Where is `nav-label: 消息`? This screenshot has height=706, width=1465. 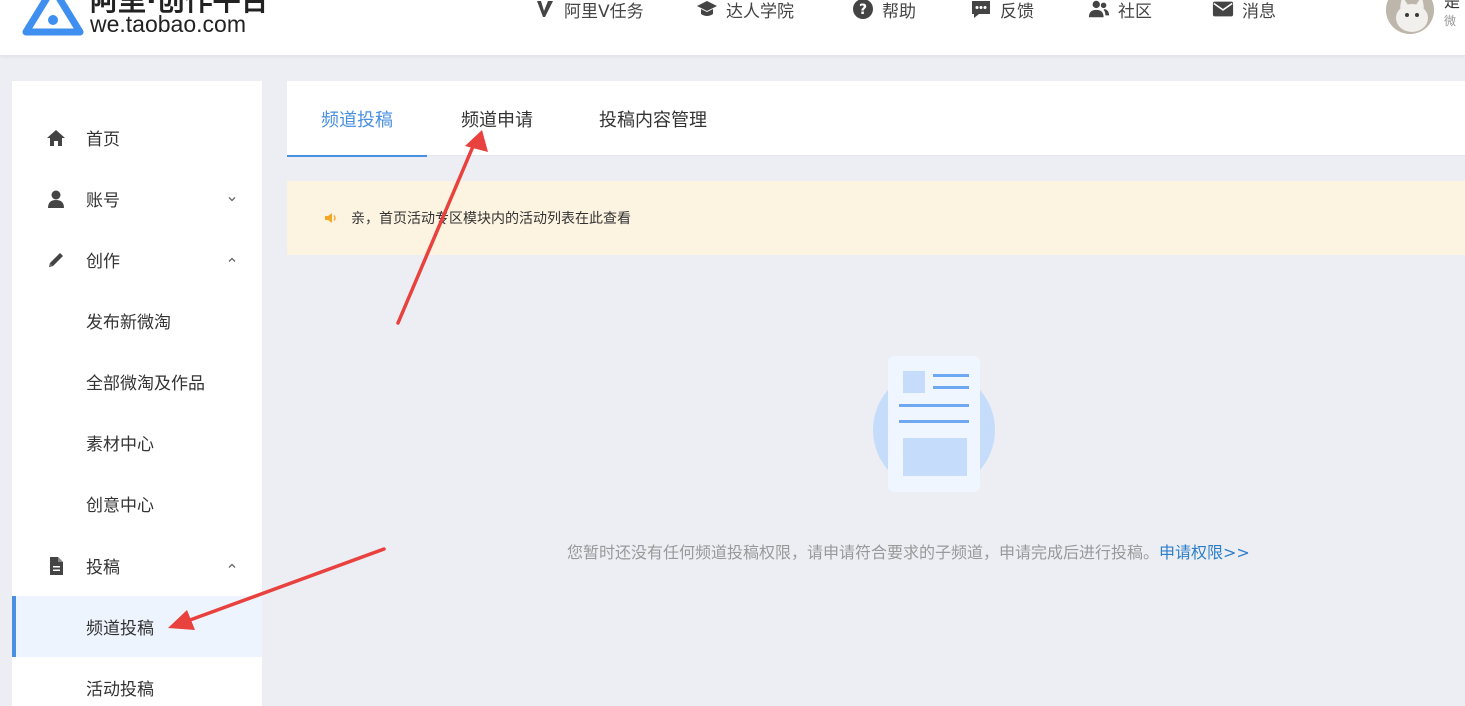 nav-label: 消息 is located at coordinates (1259, 11).